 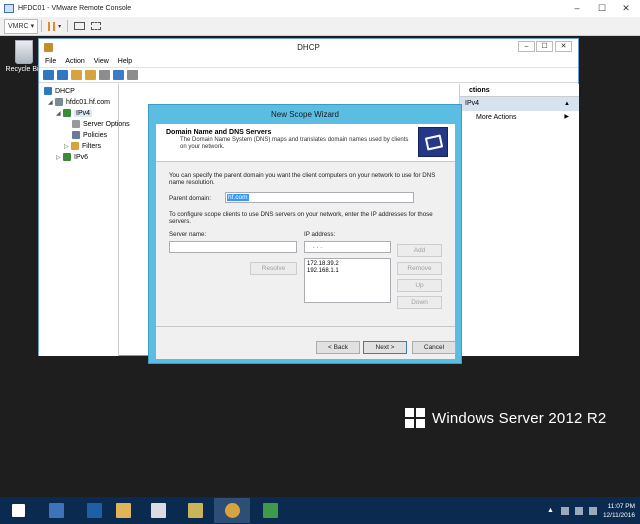 I want to click on actions-section-label: IPv4, so click(x=472, y=103).